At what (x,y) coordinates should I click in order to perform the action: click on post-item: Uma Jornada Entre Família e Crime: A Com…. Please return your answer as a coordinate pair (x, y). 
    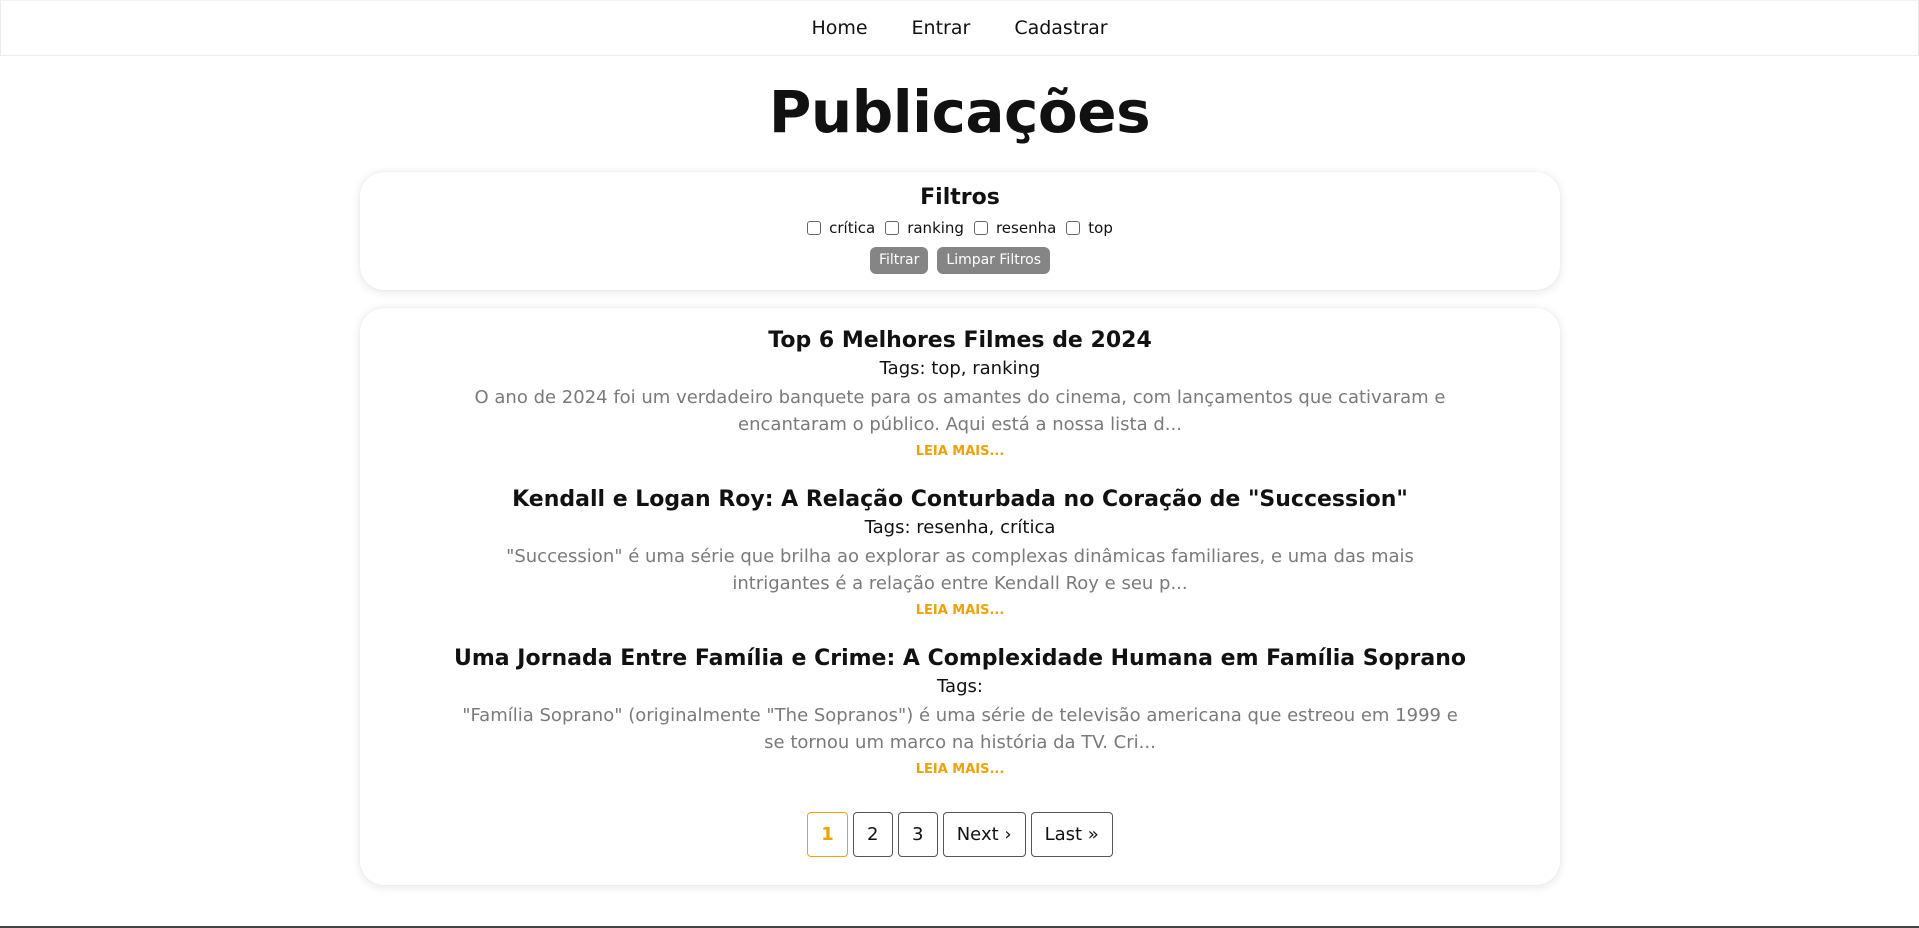
    Looking at the image, I should click on (960, 711).